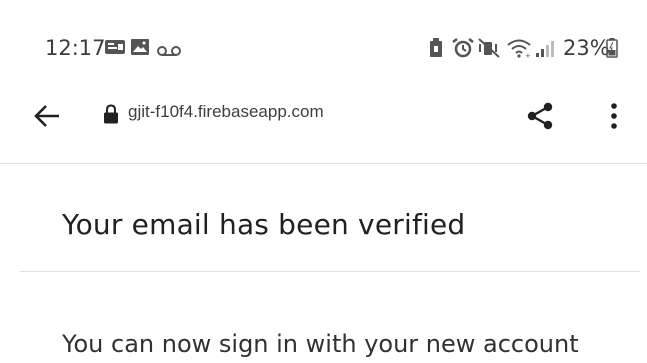 The width and height of the screenshot is (647, 363). What do you see at coordinates (47, 118) in the screenshot?
I see `back-arrow-icon` at bounding box center [47, 118].